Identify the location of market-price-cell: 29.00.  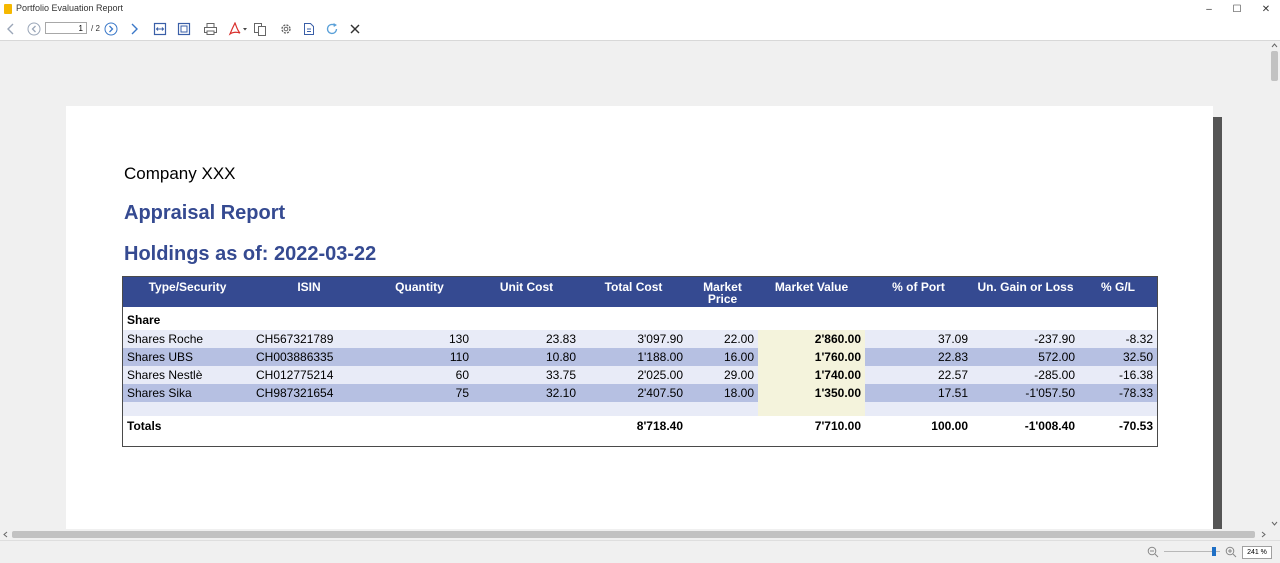
(738, 375).